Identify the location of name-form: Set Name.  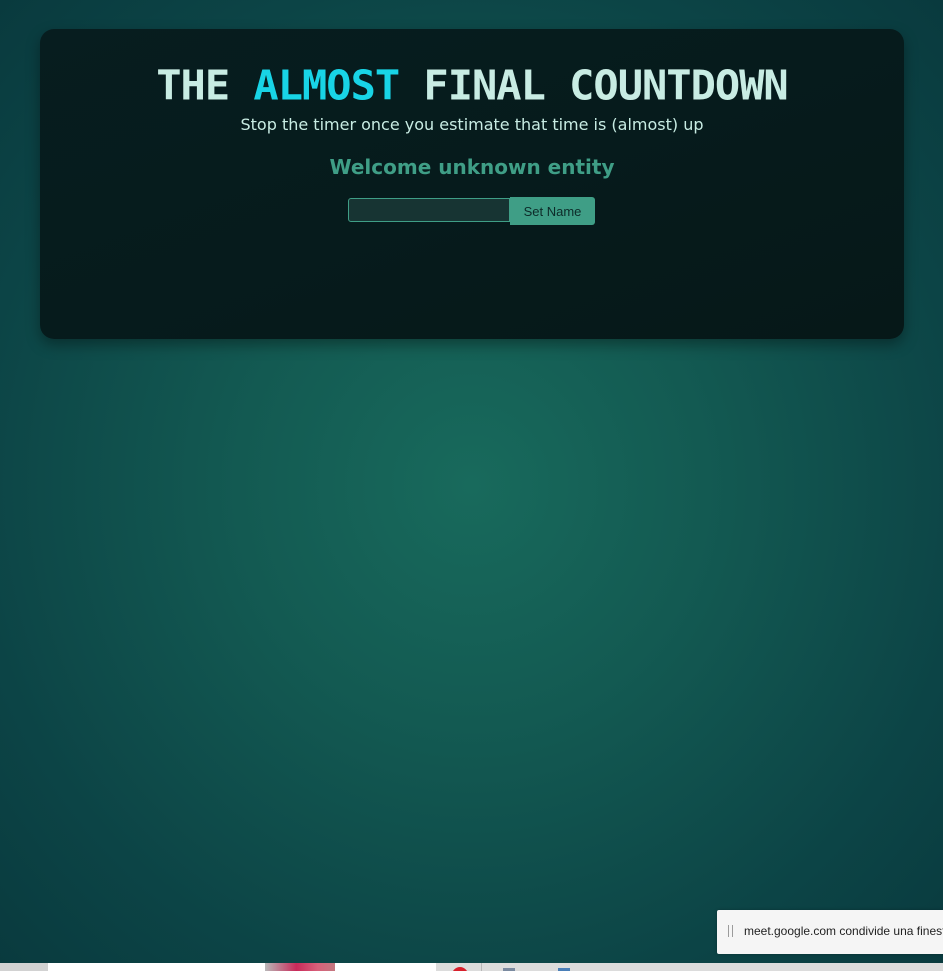
(471, 211).